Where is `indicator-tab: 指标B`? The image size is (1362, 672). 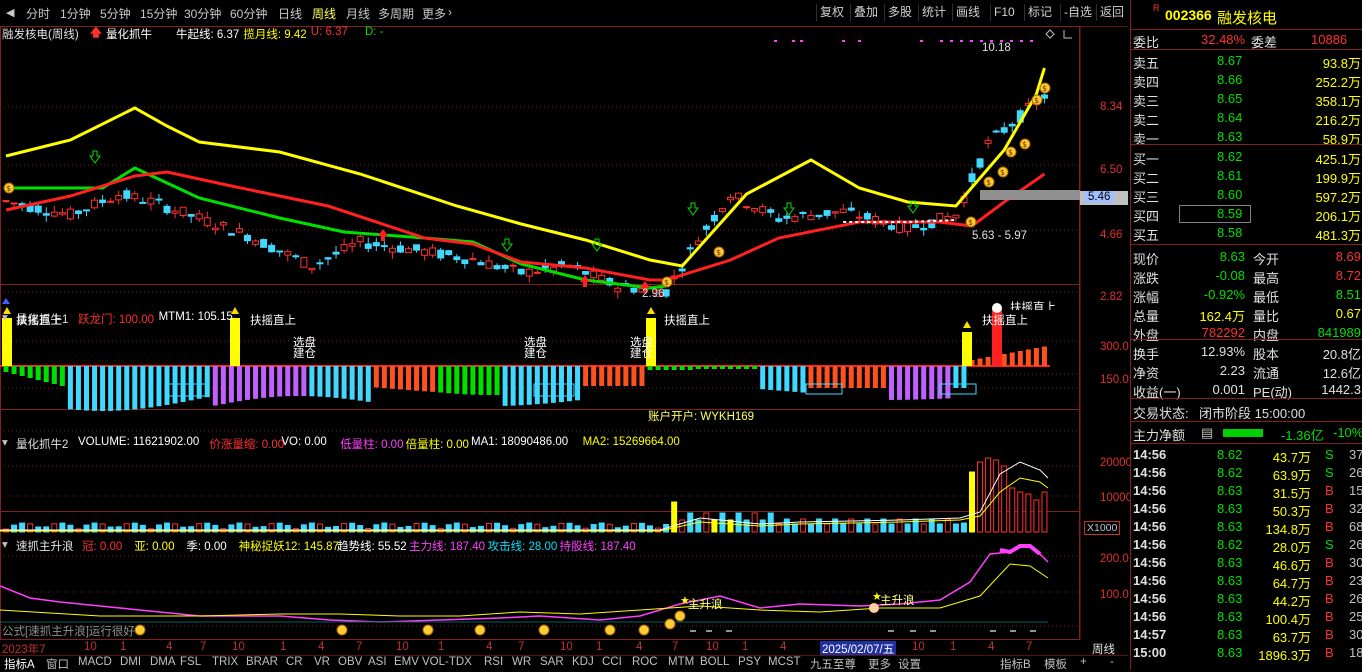 indicator-tab: 指标B is located at coordinates (1015, 664).